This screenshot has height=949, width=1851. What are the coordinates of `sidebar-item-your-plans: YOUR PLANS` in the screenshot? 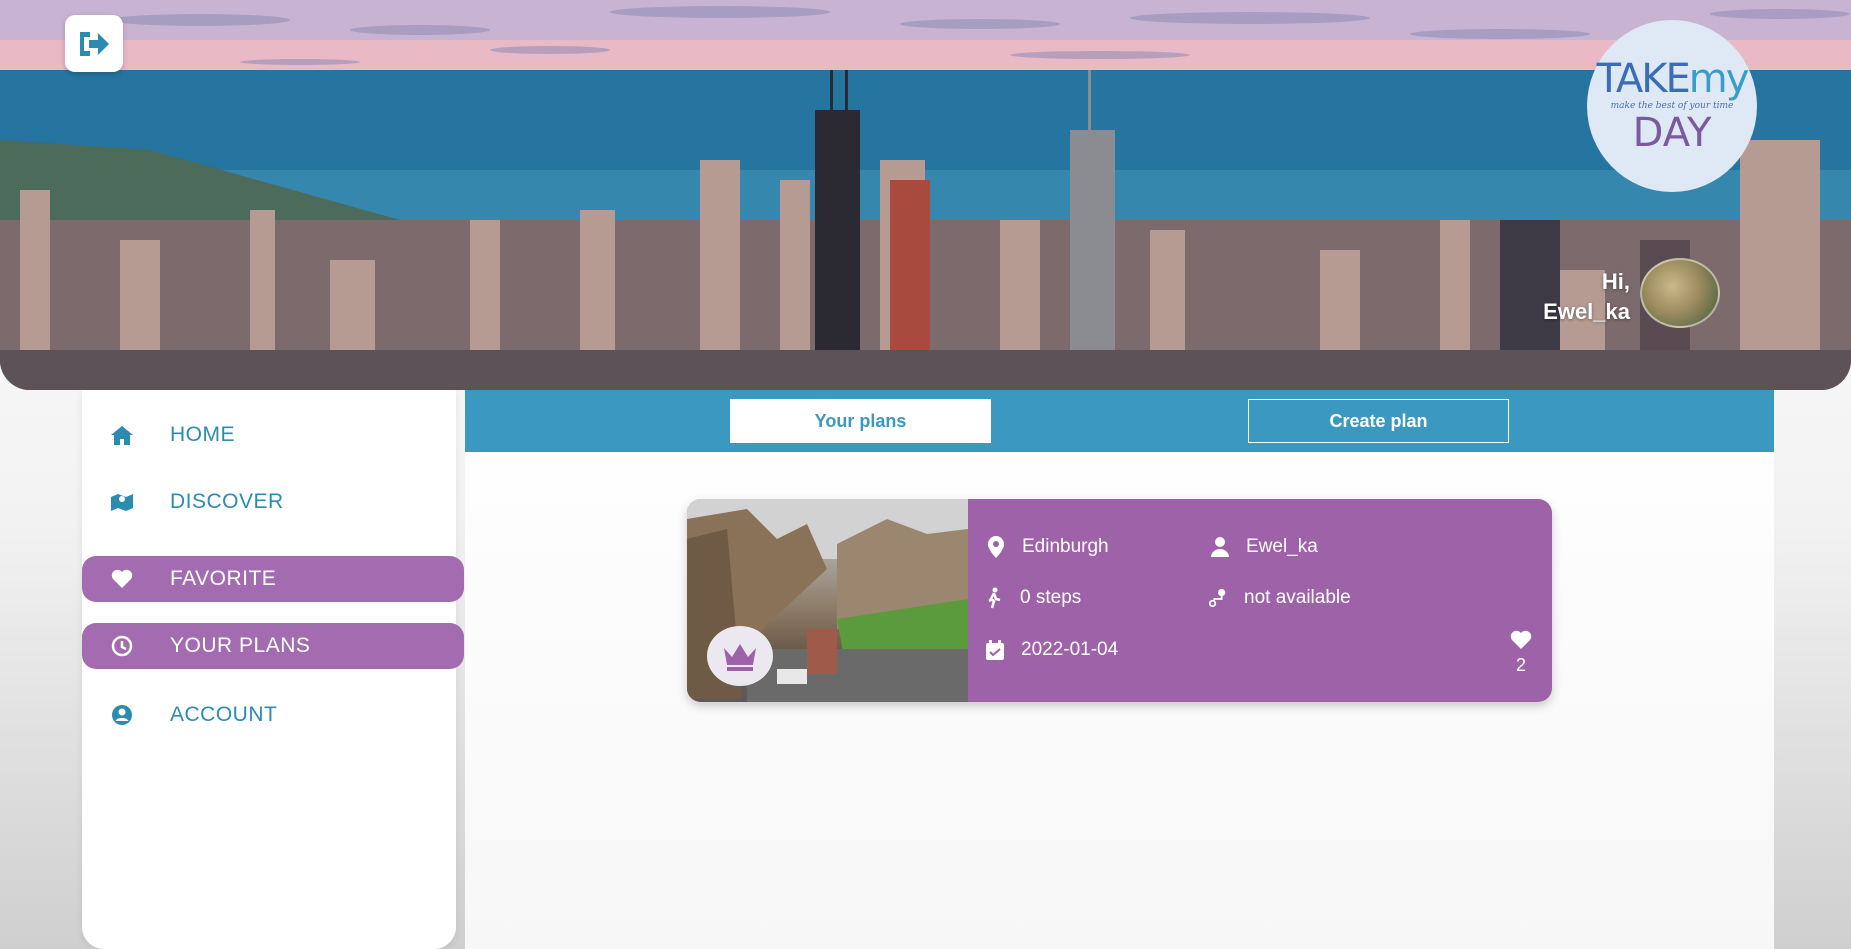 It's located at (273, 646).